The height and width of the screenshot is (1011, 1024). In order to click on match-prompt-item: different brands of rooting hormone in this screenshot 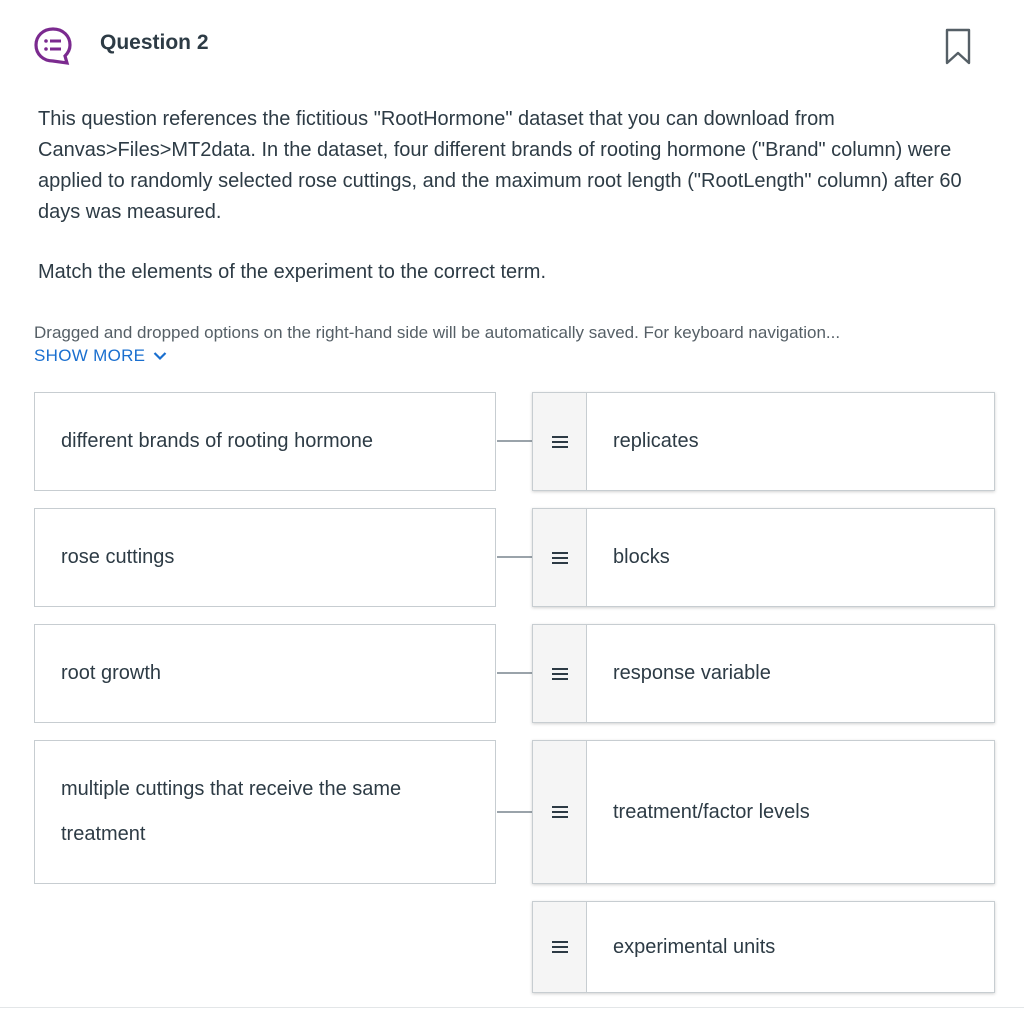, I will do `click(265, 441)`.